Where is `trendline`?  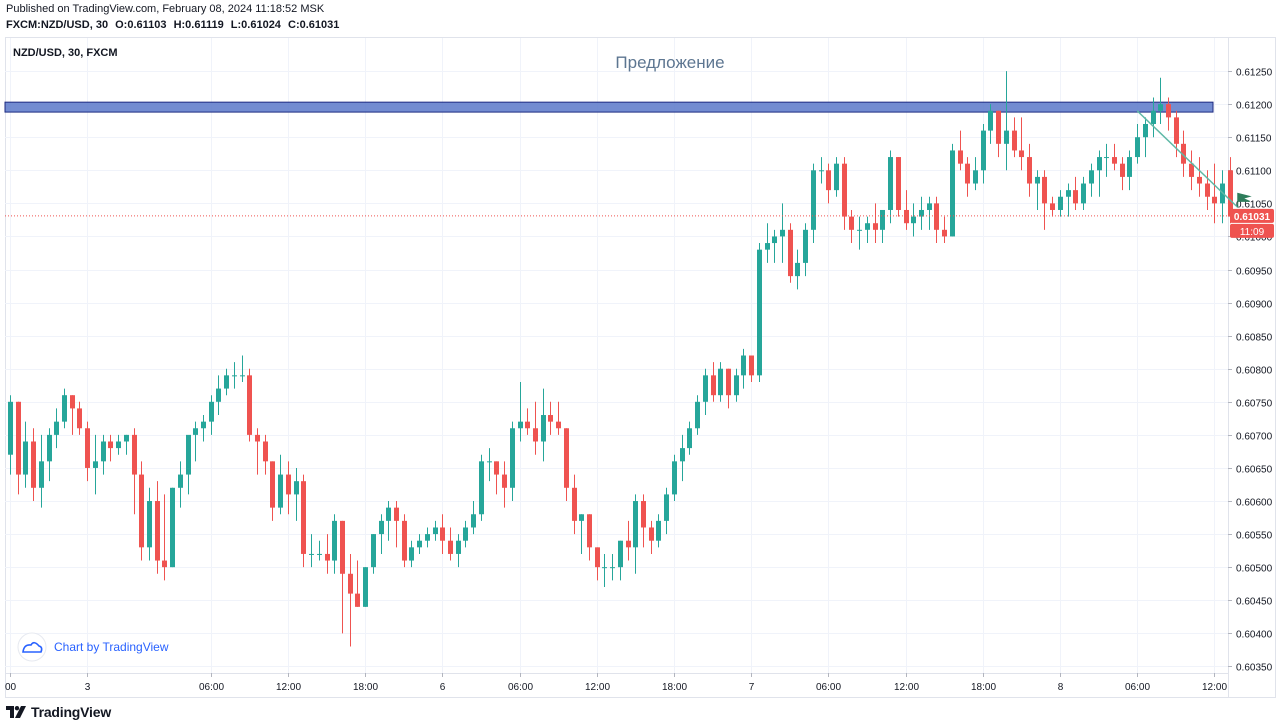
trendline is located at coordinates (1187, 159).